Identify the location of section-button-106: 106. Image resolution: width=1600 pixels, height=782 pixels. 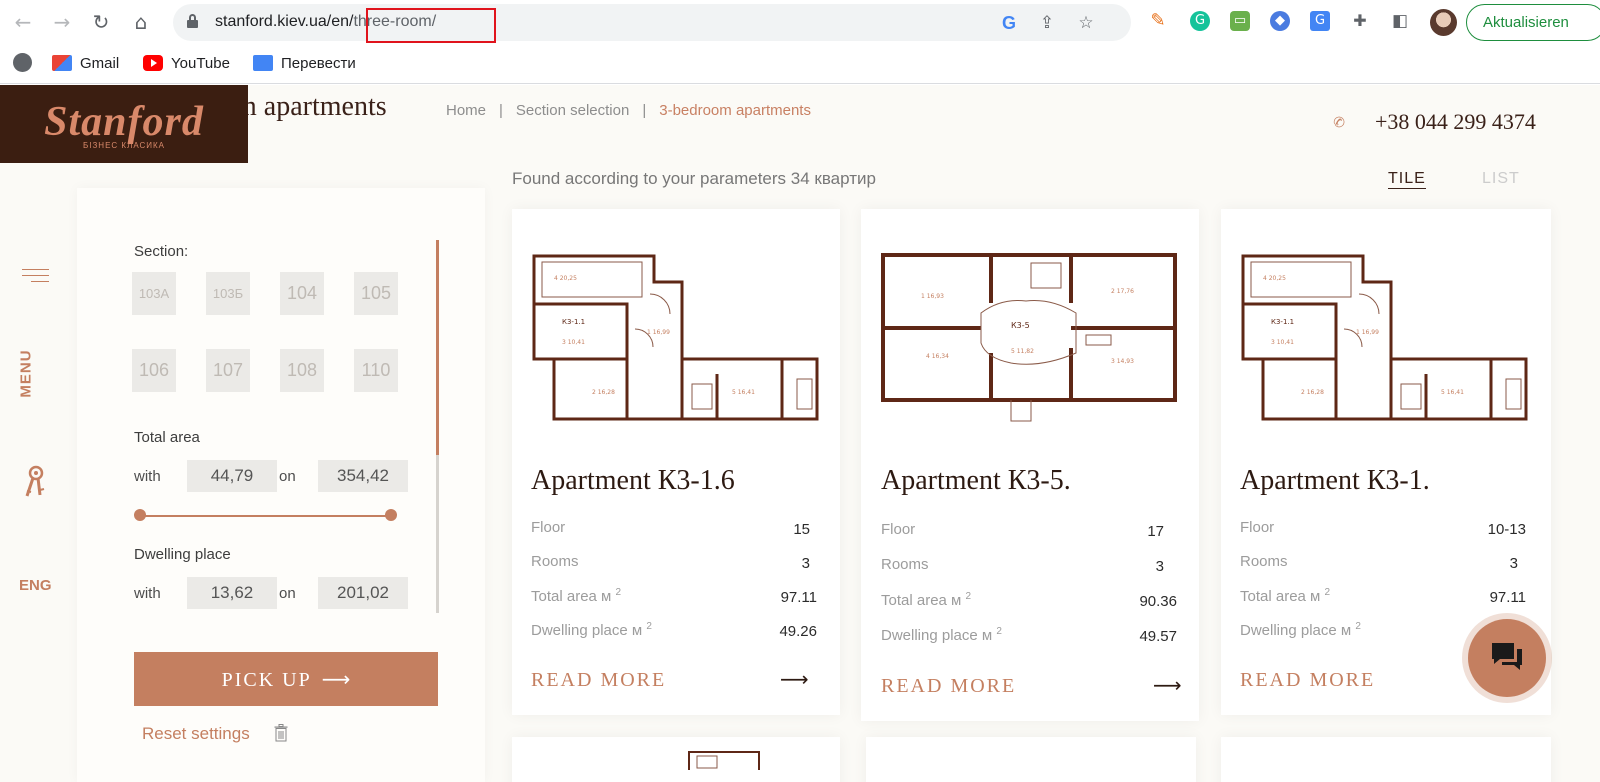
(154, 370).